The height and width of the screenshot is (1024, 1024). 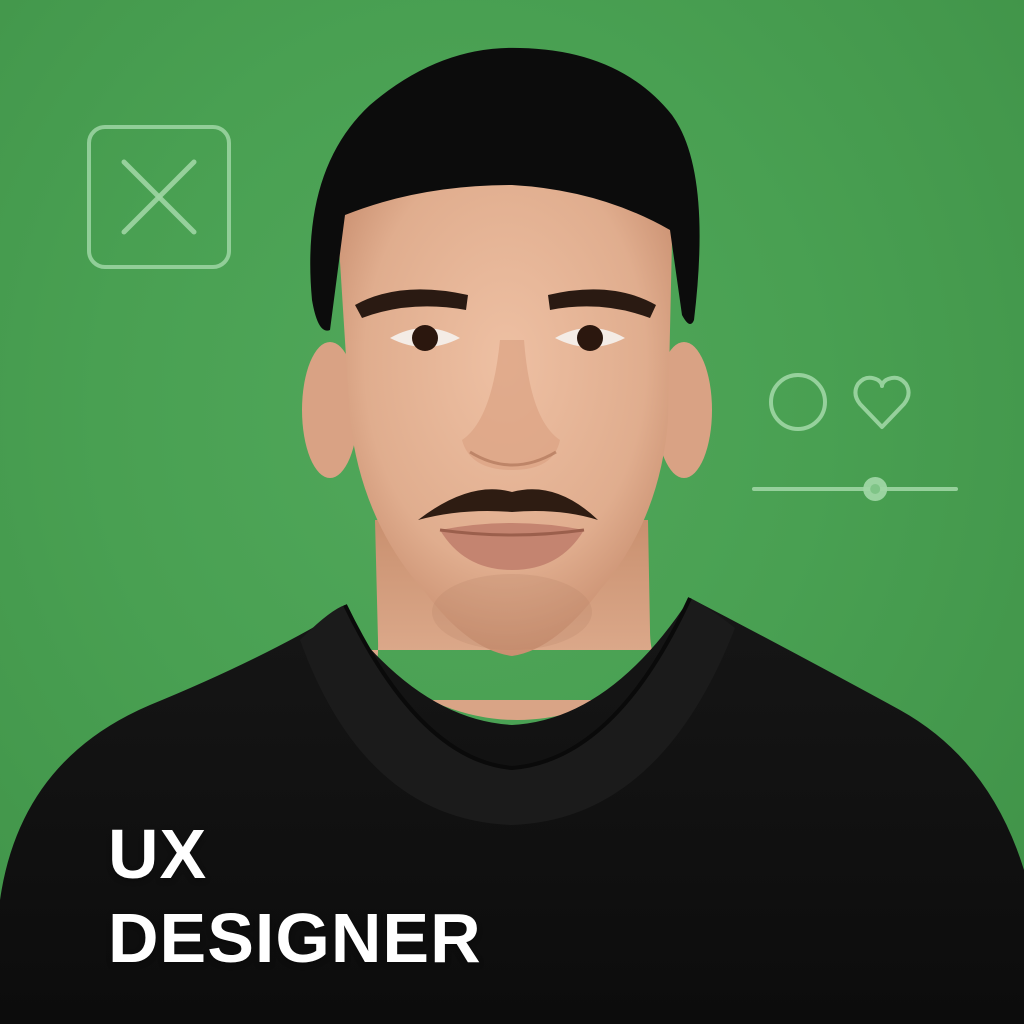 What do you see at coordinates (295, 896) in the screenshot?
I see `job-title: UX DESIGNER` at bounding box center [295, 896].